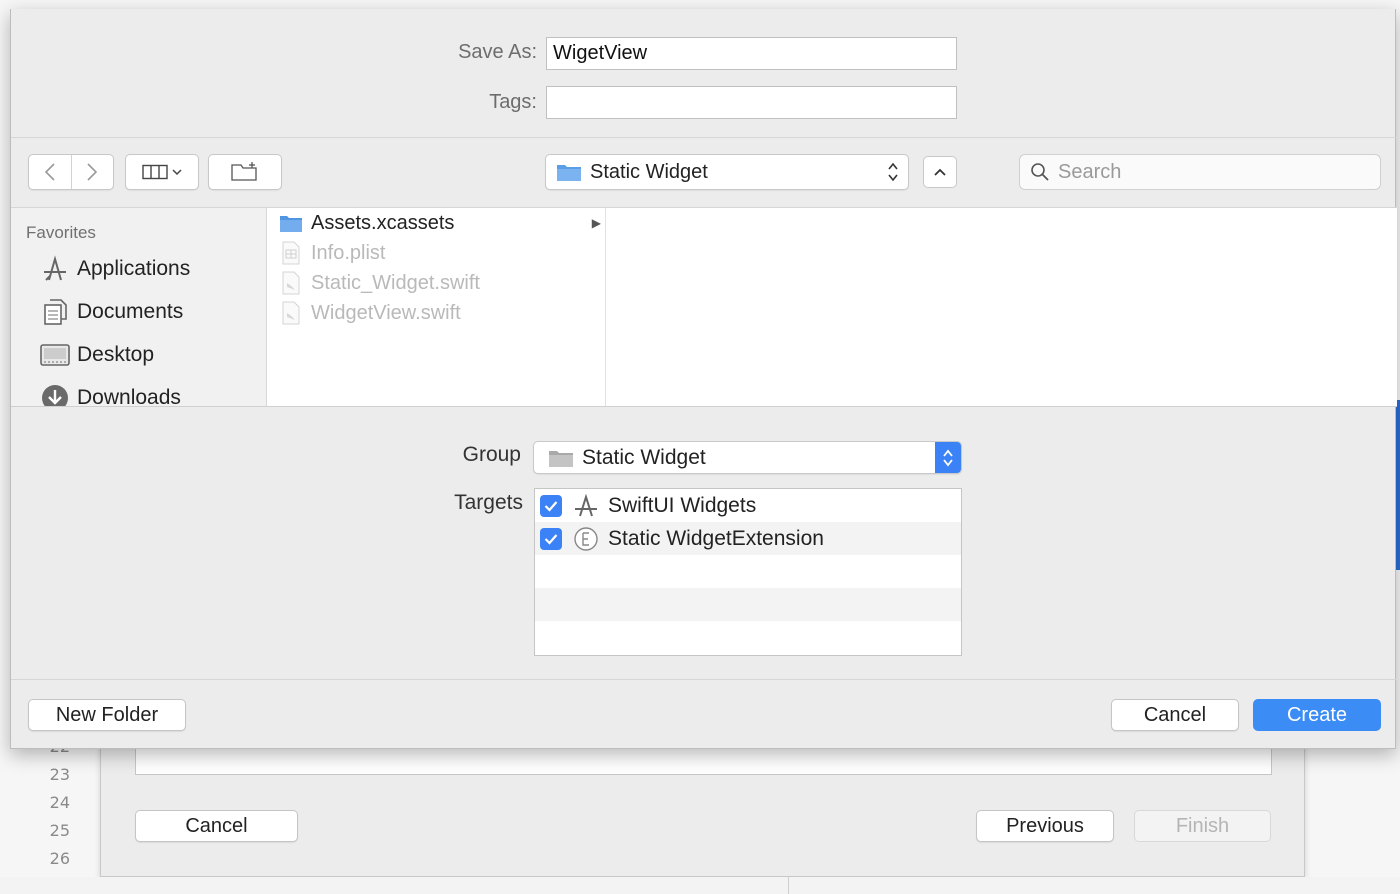  I want to click on extension-target-icon, so click(586, 539).